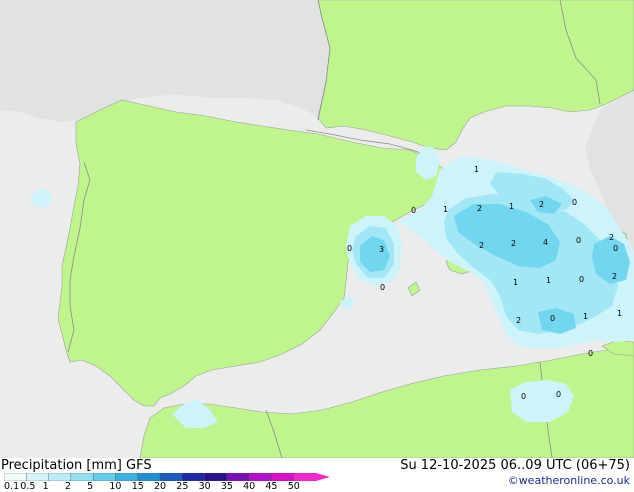  Describe the element at coordinates (381, 249) in the screenshot. I see `point-label: 3` at that location.